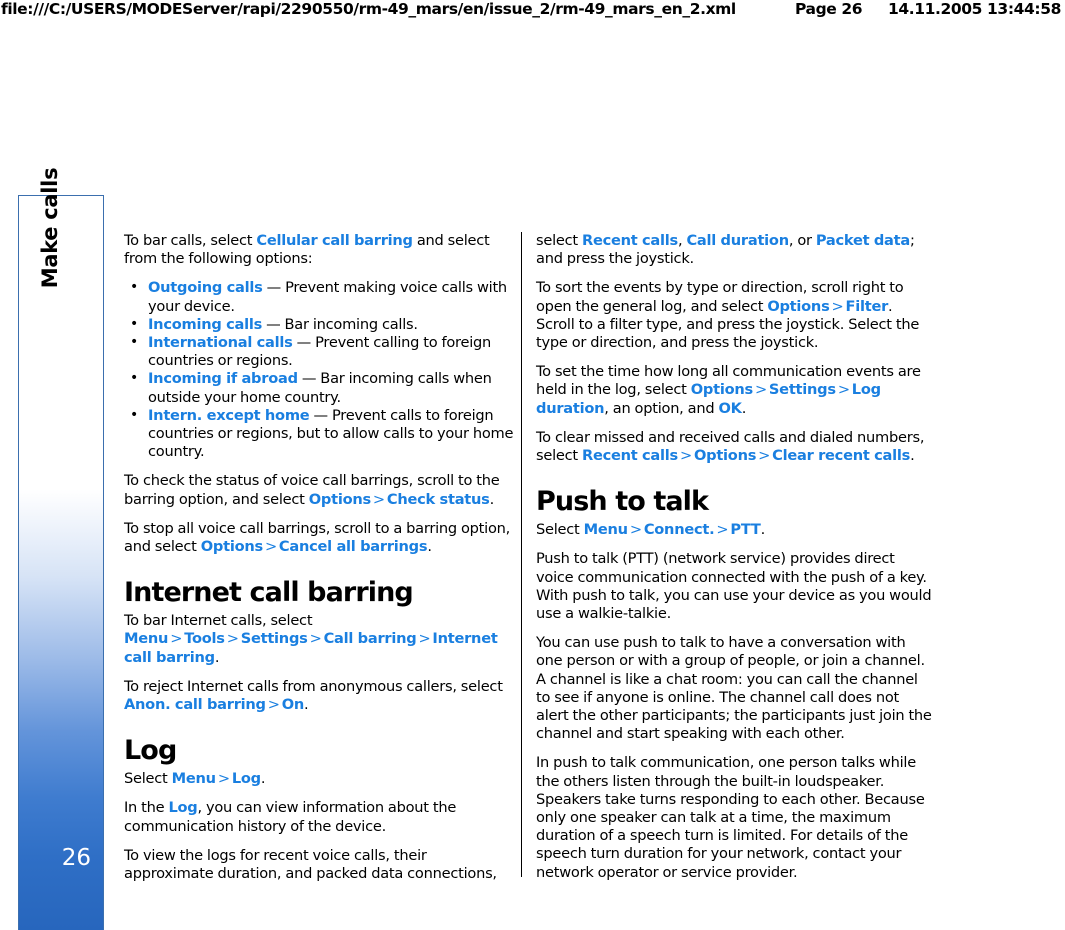 The width and height of the screenshot is (1065, 930). I want to click on link-check-status: Check status, so click(438, 499).